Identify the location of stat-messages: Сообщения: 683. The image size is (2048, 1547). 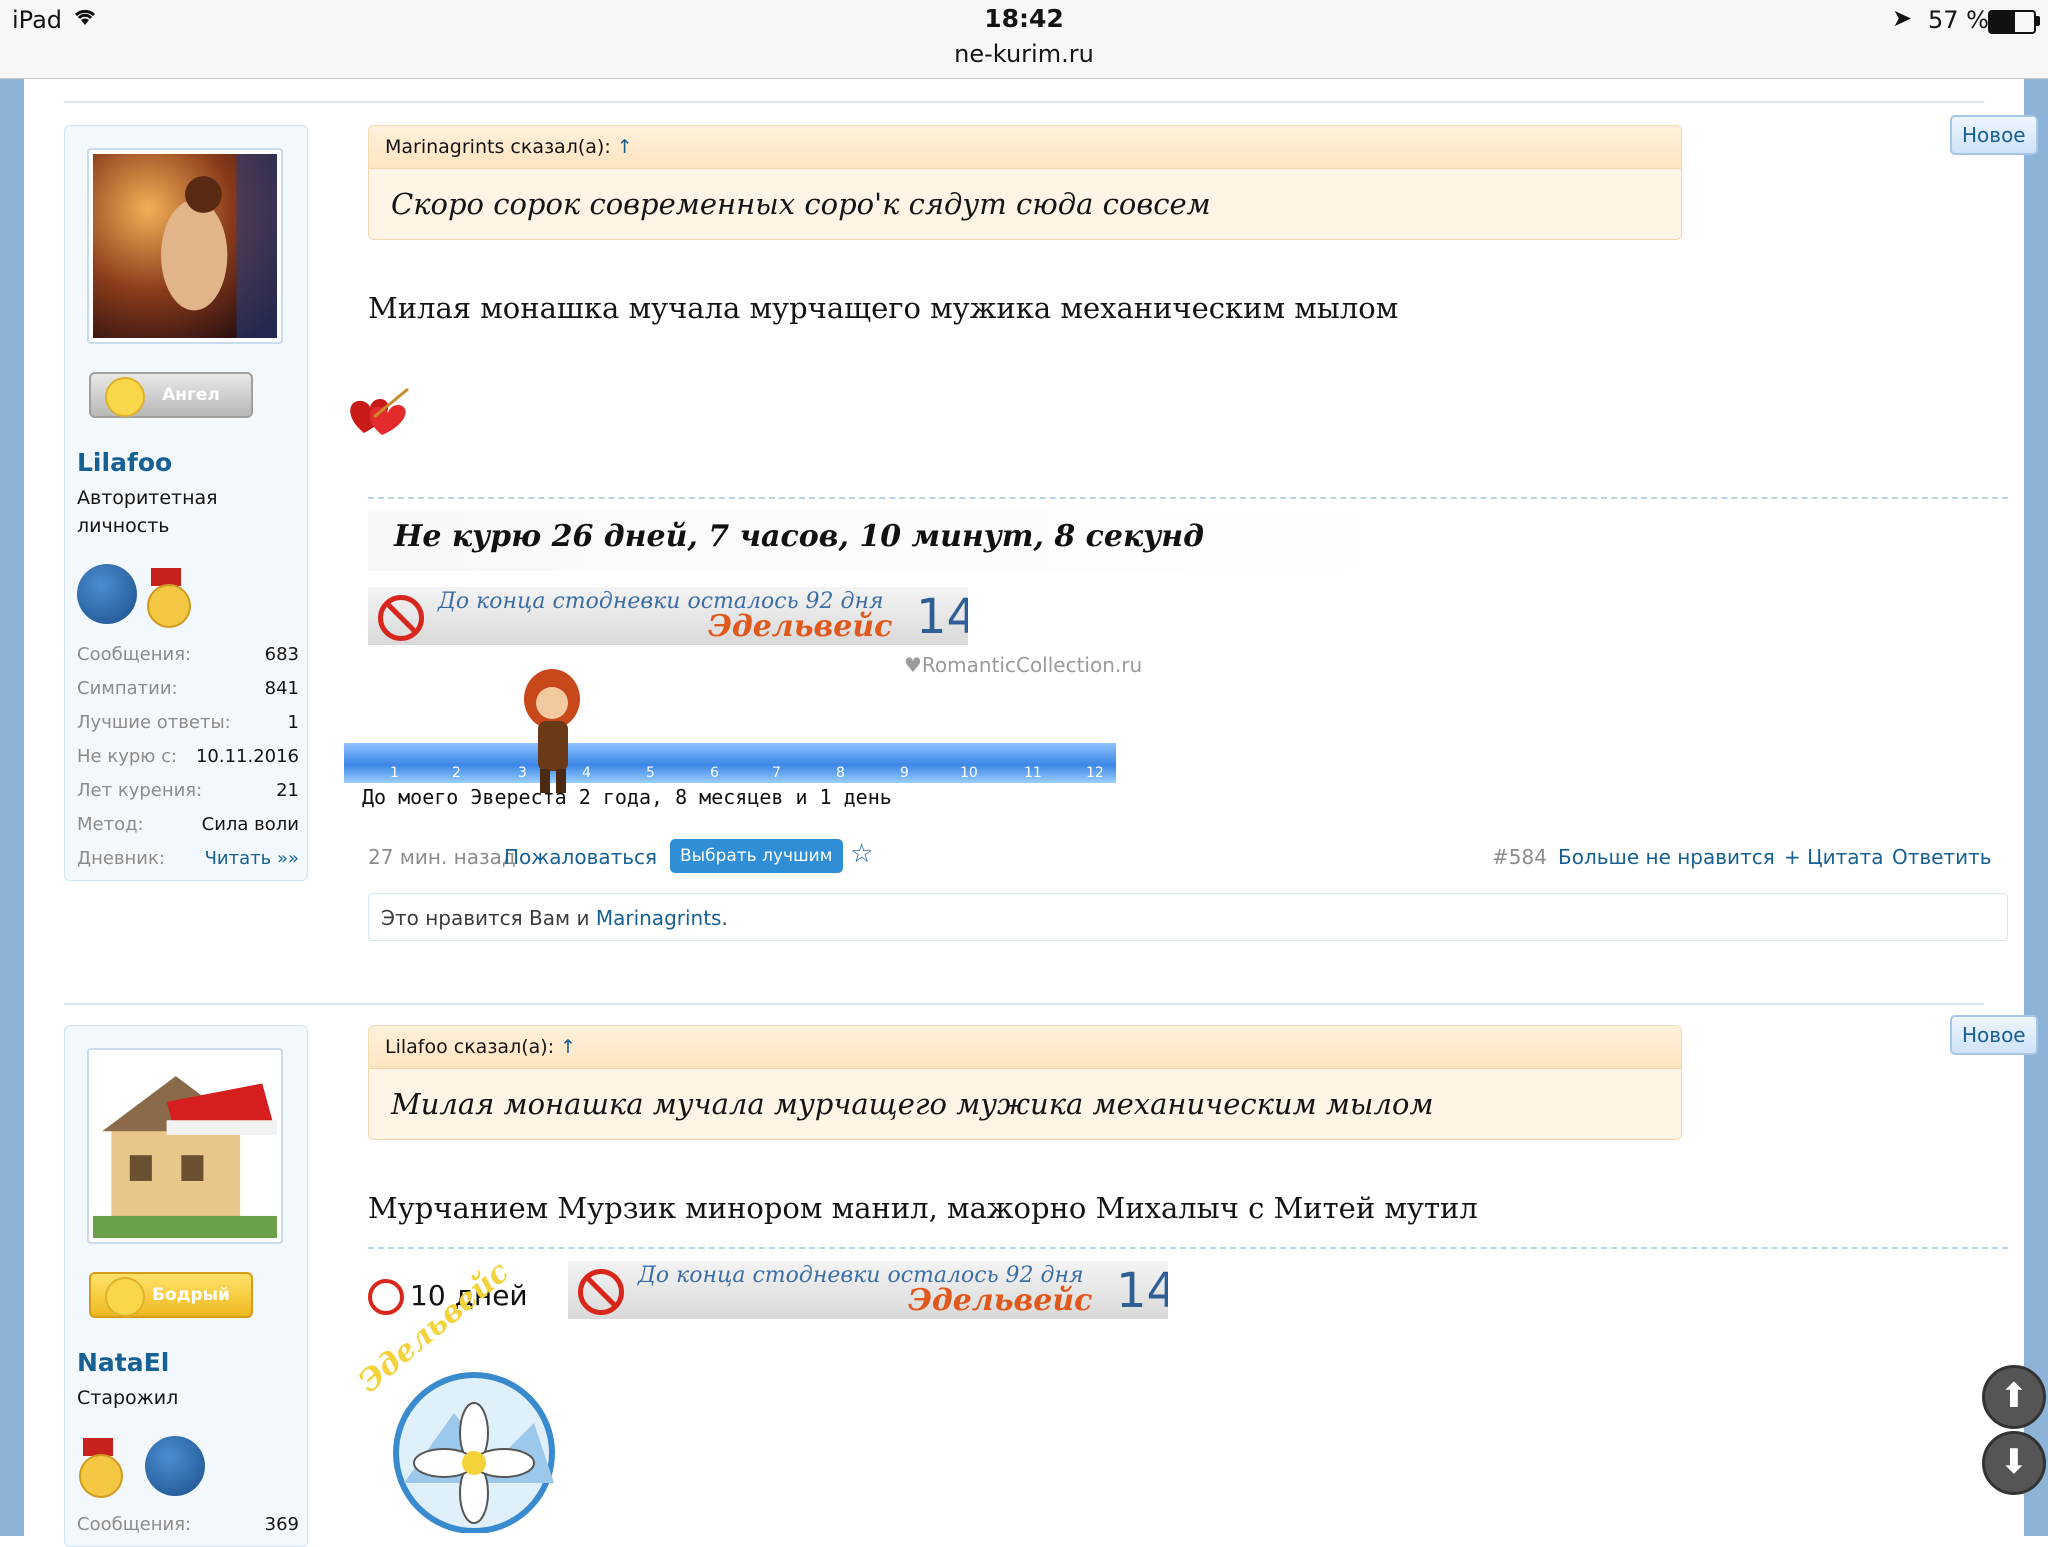
(188, 654).